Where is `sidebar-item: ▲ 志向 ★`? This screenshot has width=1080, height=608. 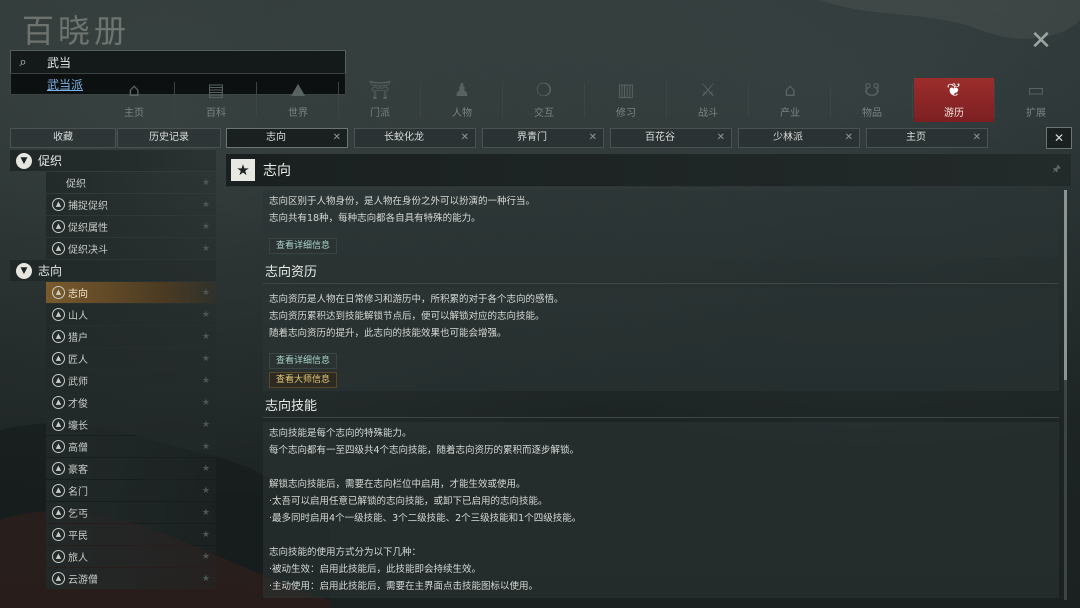
sidebar-item: ▲ 志向 ★ is located at coordinates (131, 292).